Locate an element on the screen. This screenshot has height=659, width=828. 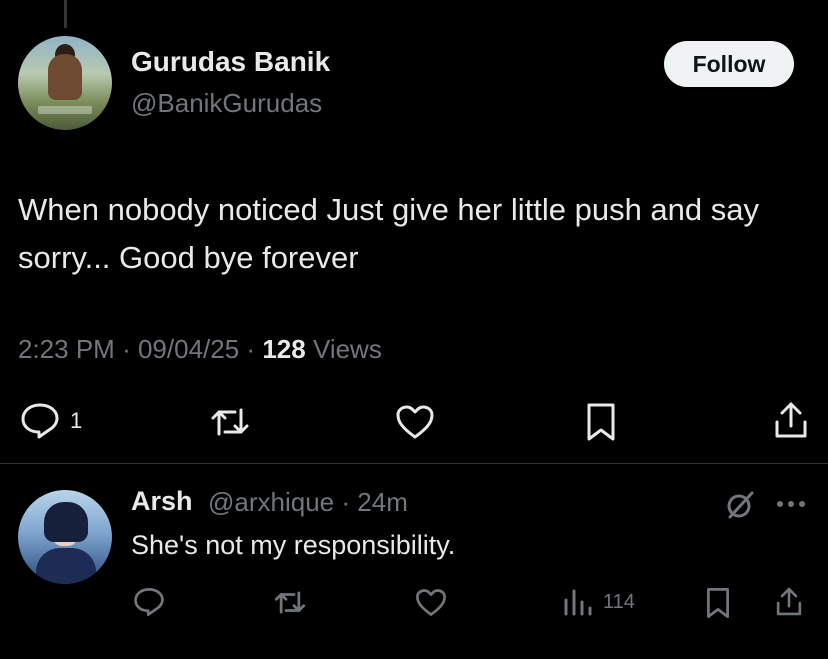
reply-like-action is located at coordinates (431, 602).